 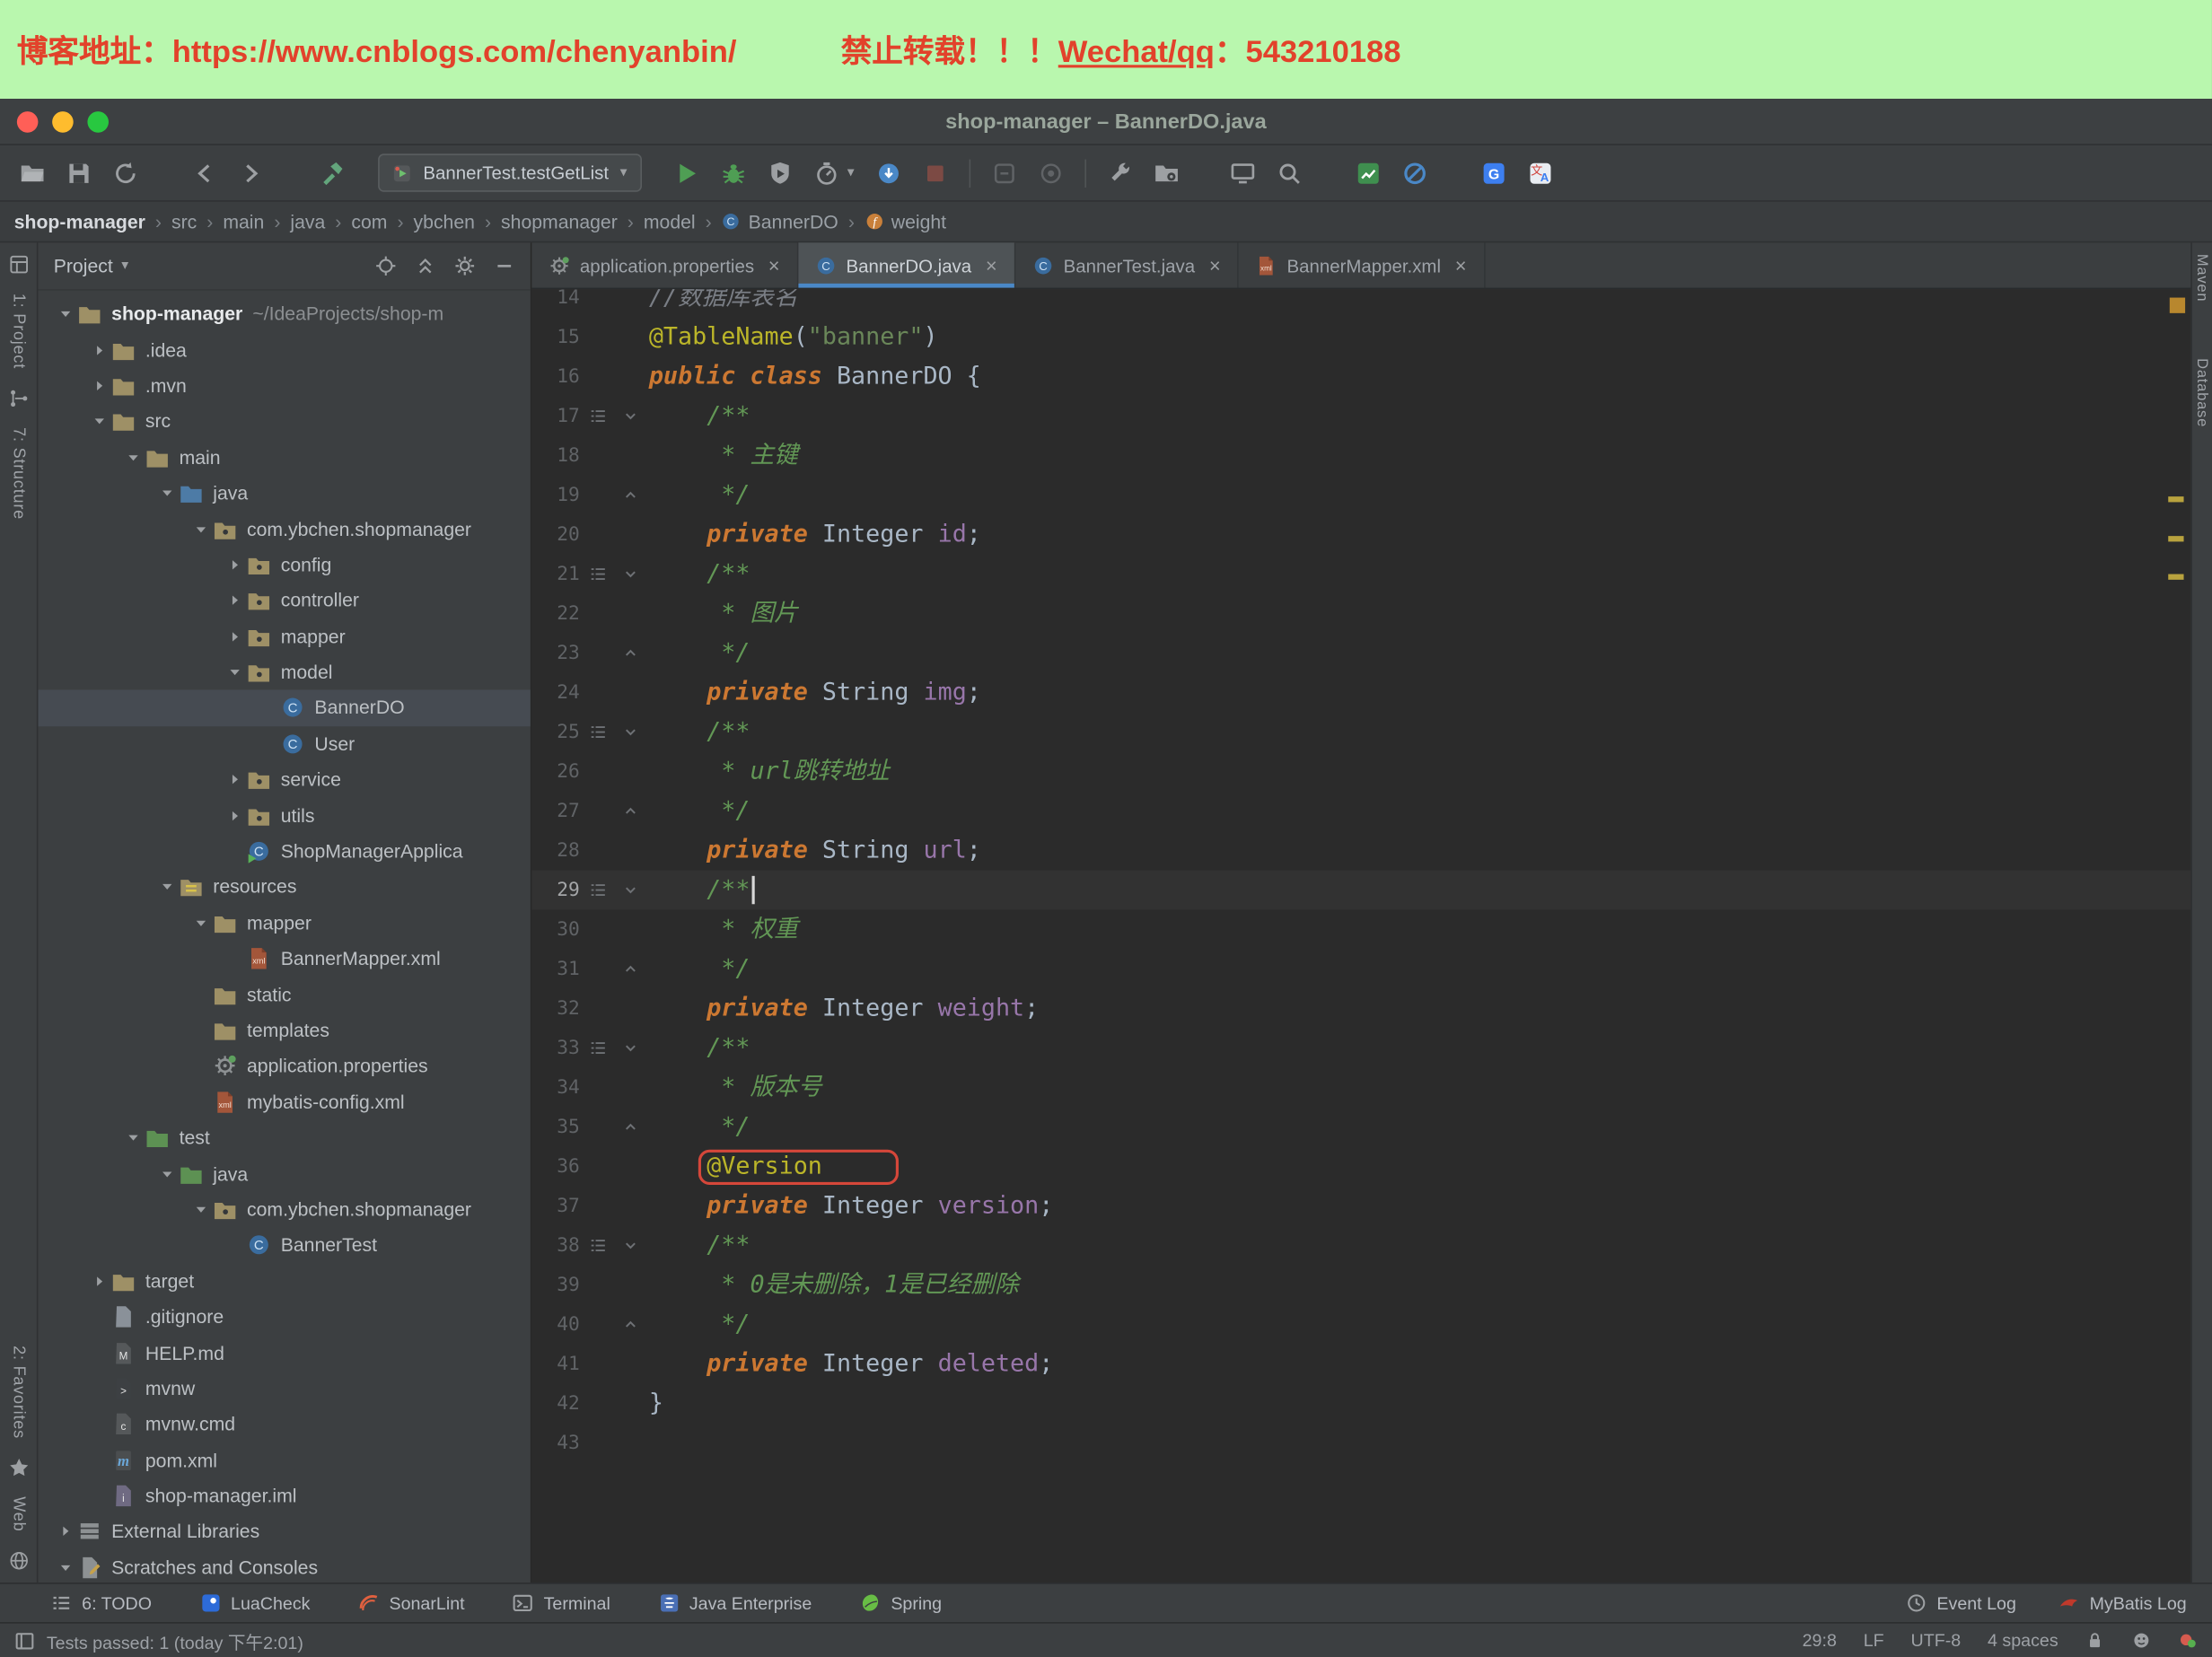 I want to click on statusbar-button-mybatis-log: MyBatis Log, so click(x=2122, y=1603).